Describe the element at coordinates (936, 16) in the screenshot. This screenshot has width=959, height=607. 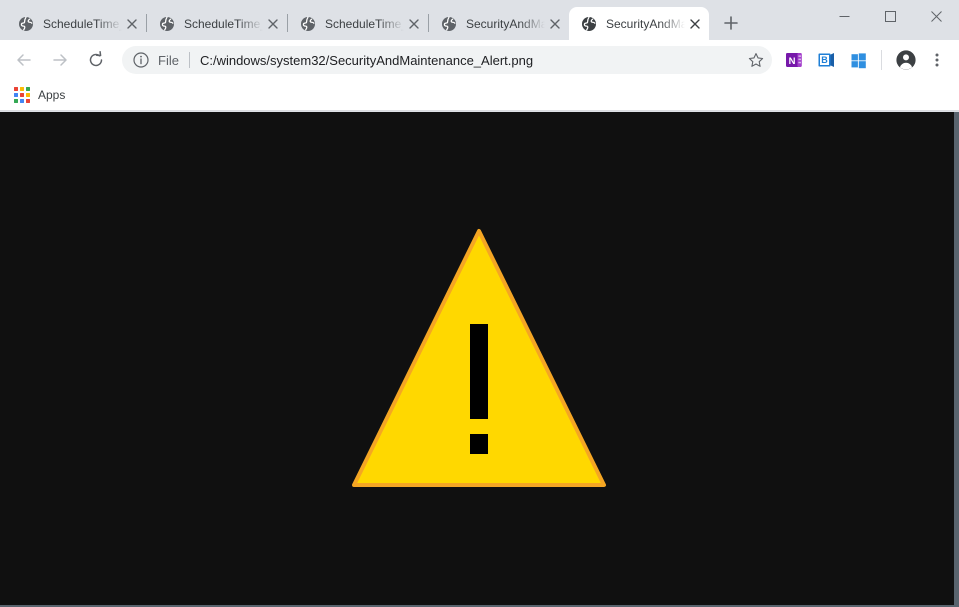
I see `close-button` at that location.